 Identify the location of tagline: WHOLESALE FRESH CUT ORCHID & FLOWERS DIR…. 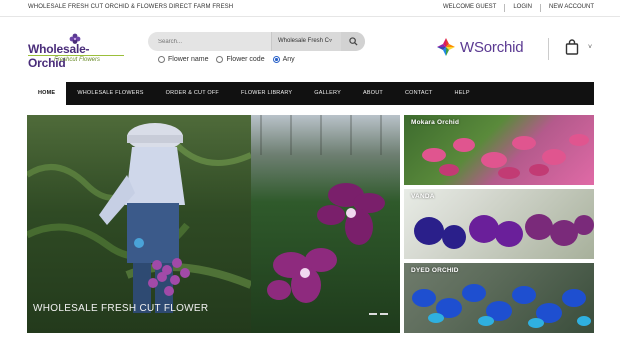
(131, 7).